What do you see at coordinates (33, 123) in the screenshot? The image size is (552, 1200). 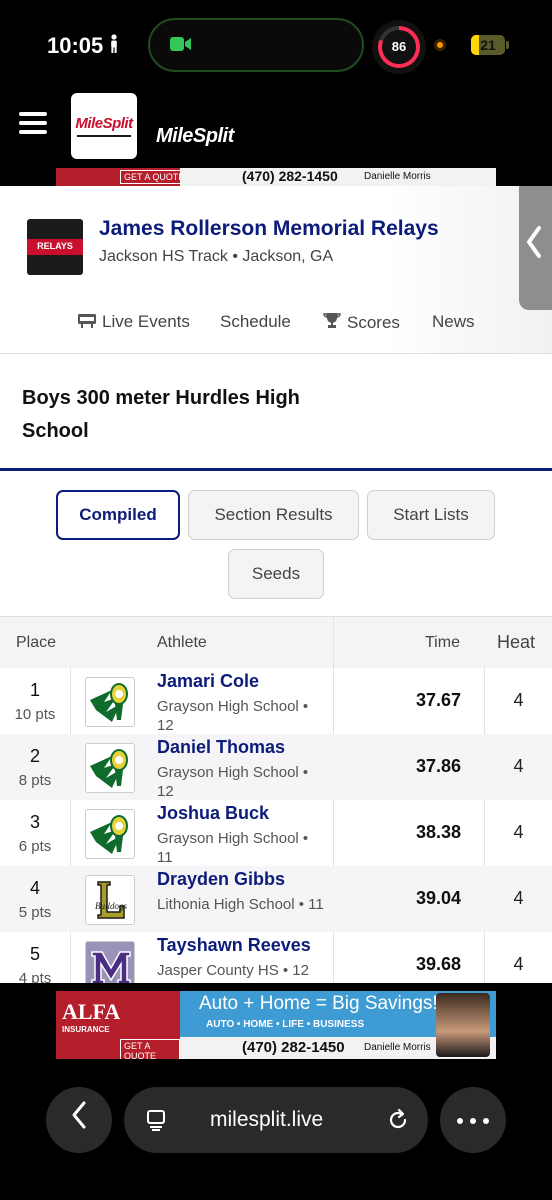 I see `hamburger-menu-icon` at bounding box center [33, 123].